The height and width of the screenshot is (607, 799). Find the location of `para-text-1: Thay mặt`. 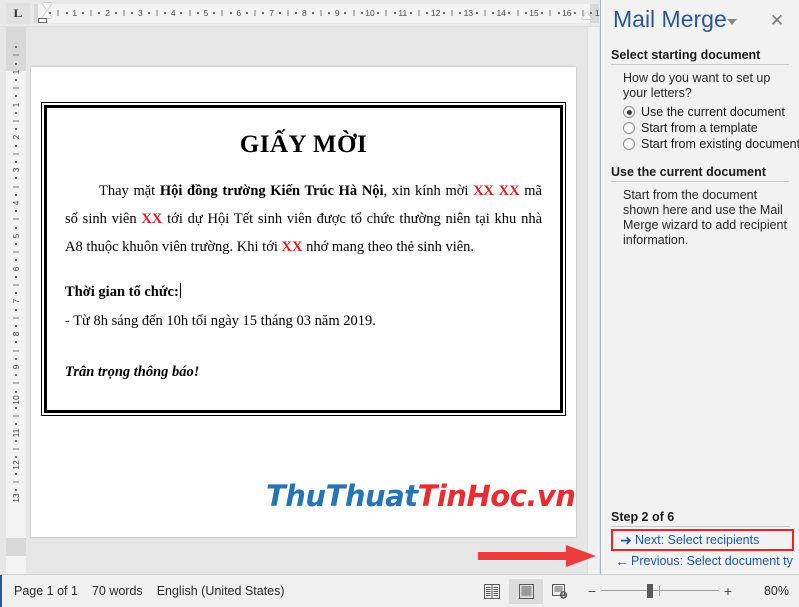

para-text-1: Thay mặt is located at coordinates (129, 191).